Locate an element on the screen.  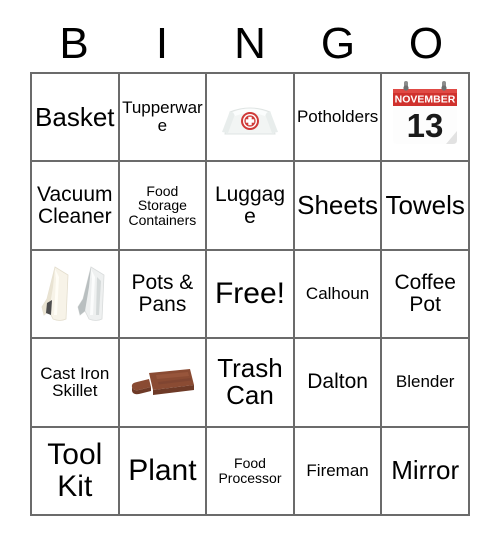
bingo-cell-label: Tool Kit is located at coordinates (75, 470).